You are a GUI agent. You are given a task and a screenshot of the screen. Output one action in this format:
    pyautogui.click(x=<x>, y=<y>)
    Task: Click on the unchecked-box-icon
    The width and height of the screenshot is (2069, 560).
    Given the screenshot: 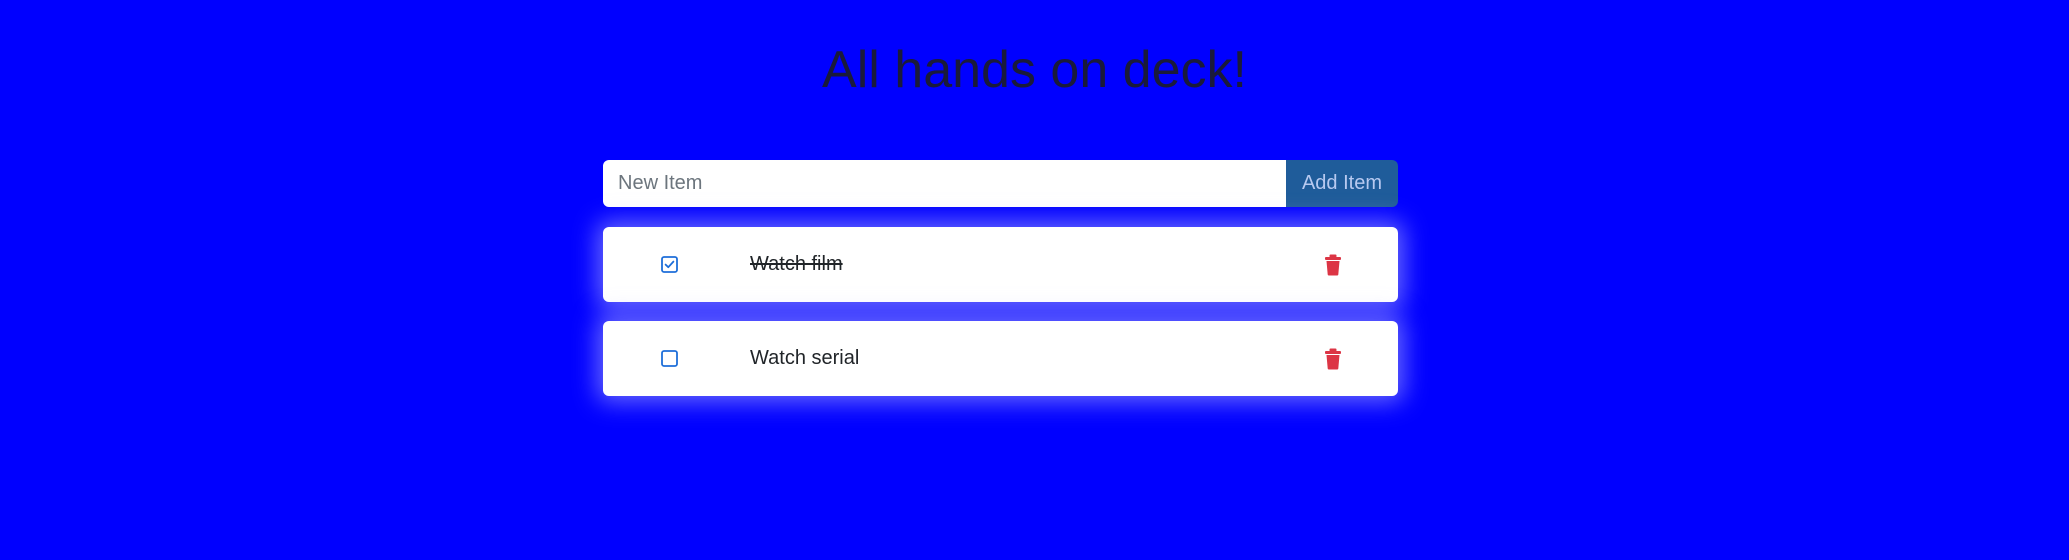 What is the action you would take?
    pyautogui.click(x=669, y=358)
    